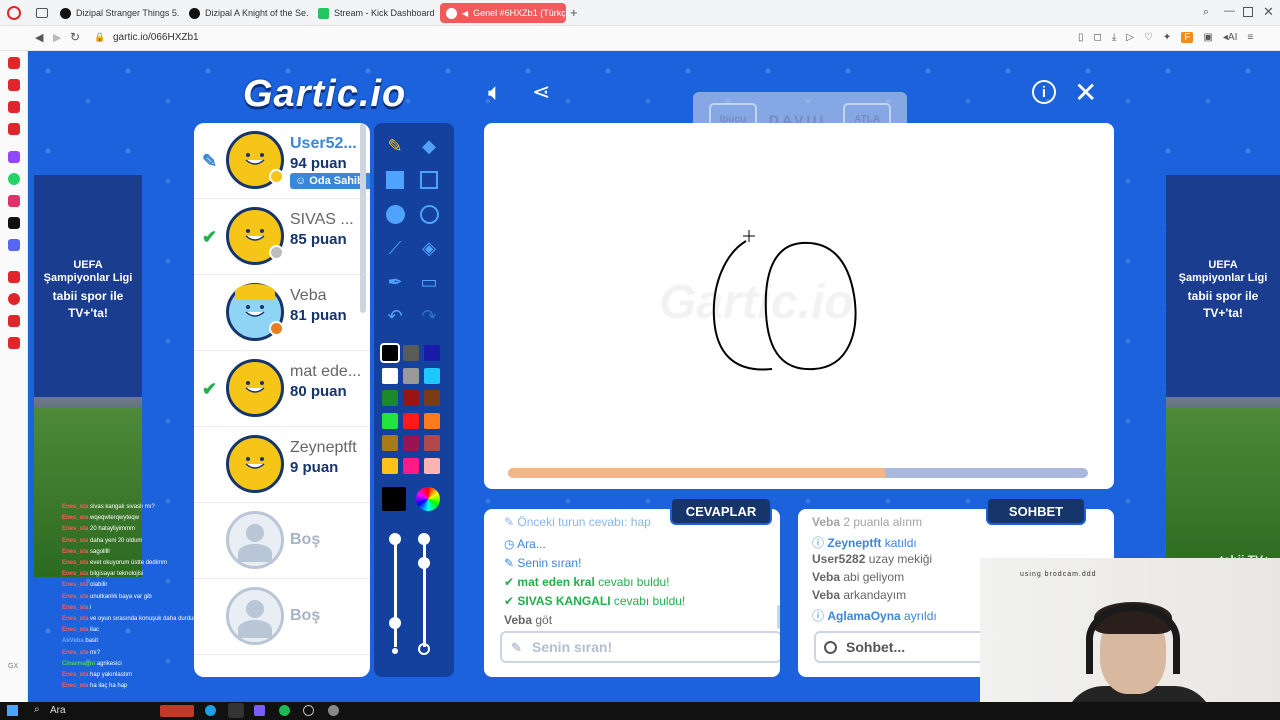  I want to click on tab-kick-dashboard: Stream - Kick Dashboard, so click(374, 13).